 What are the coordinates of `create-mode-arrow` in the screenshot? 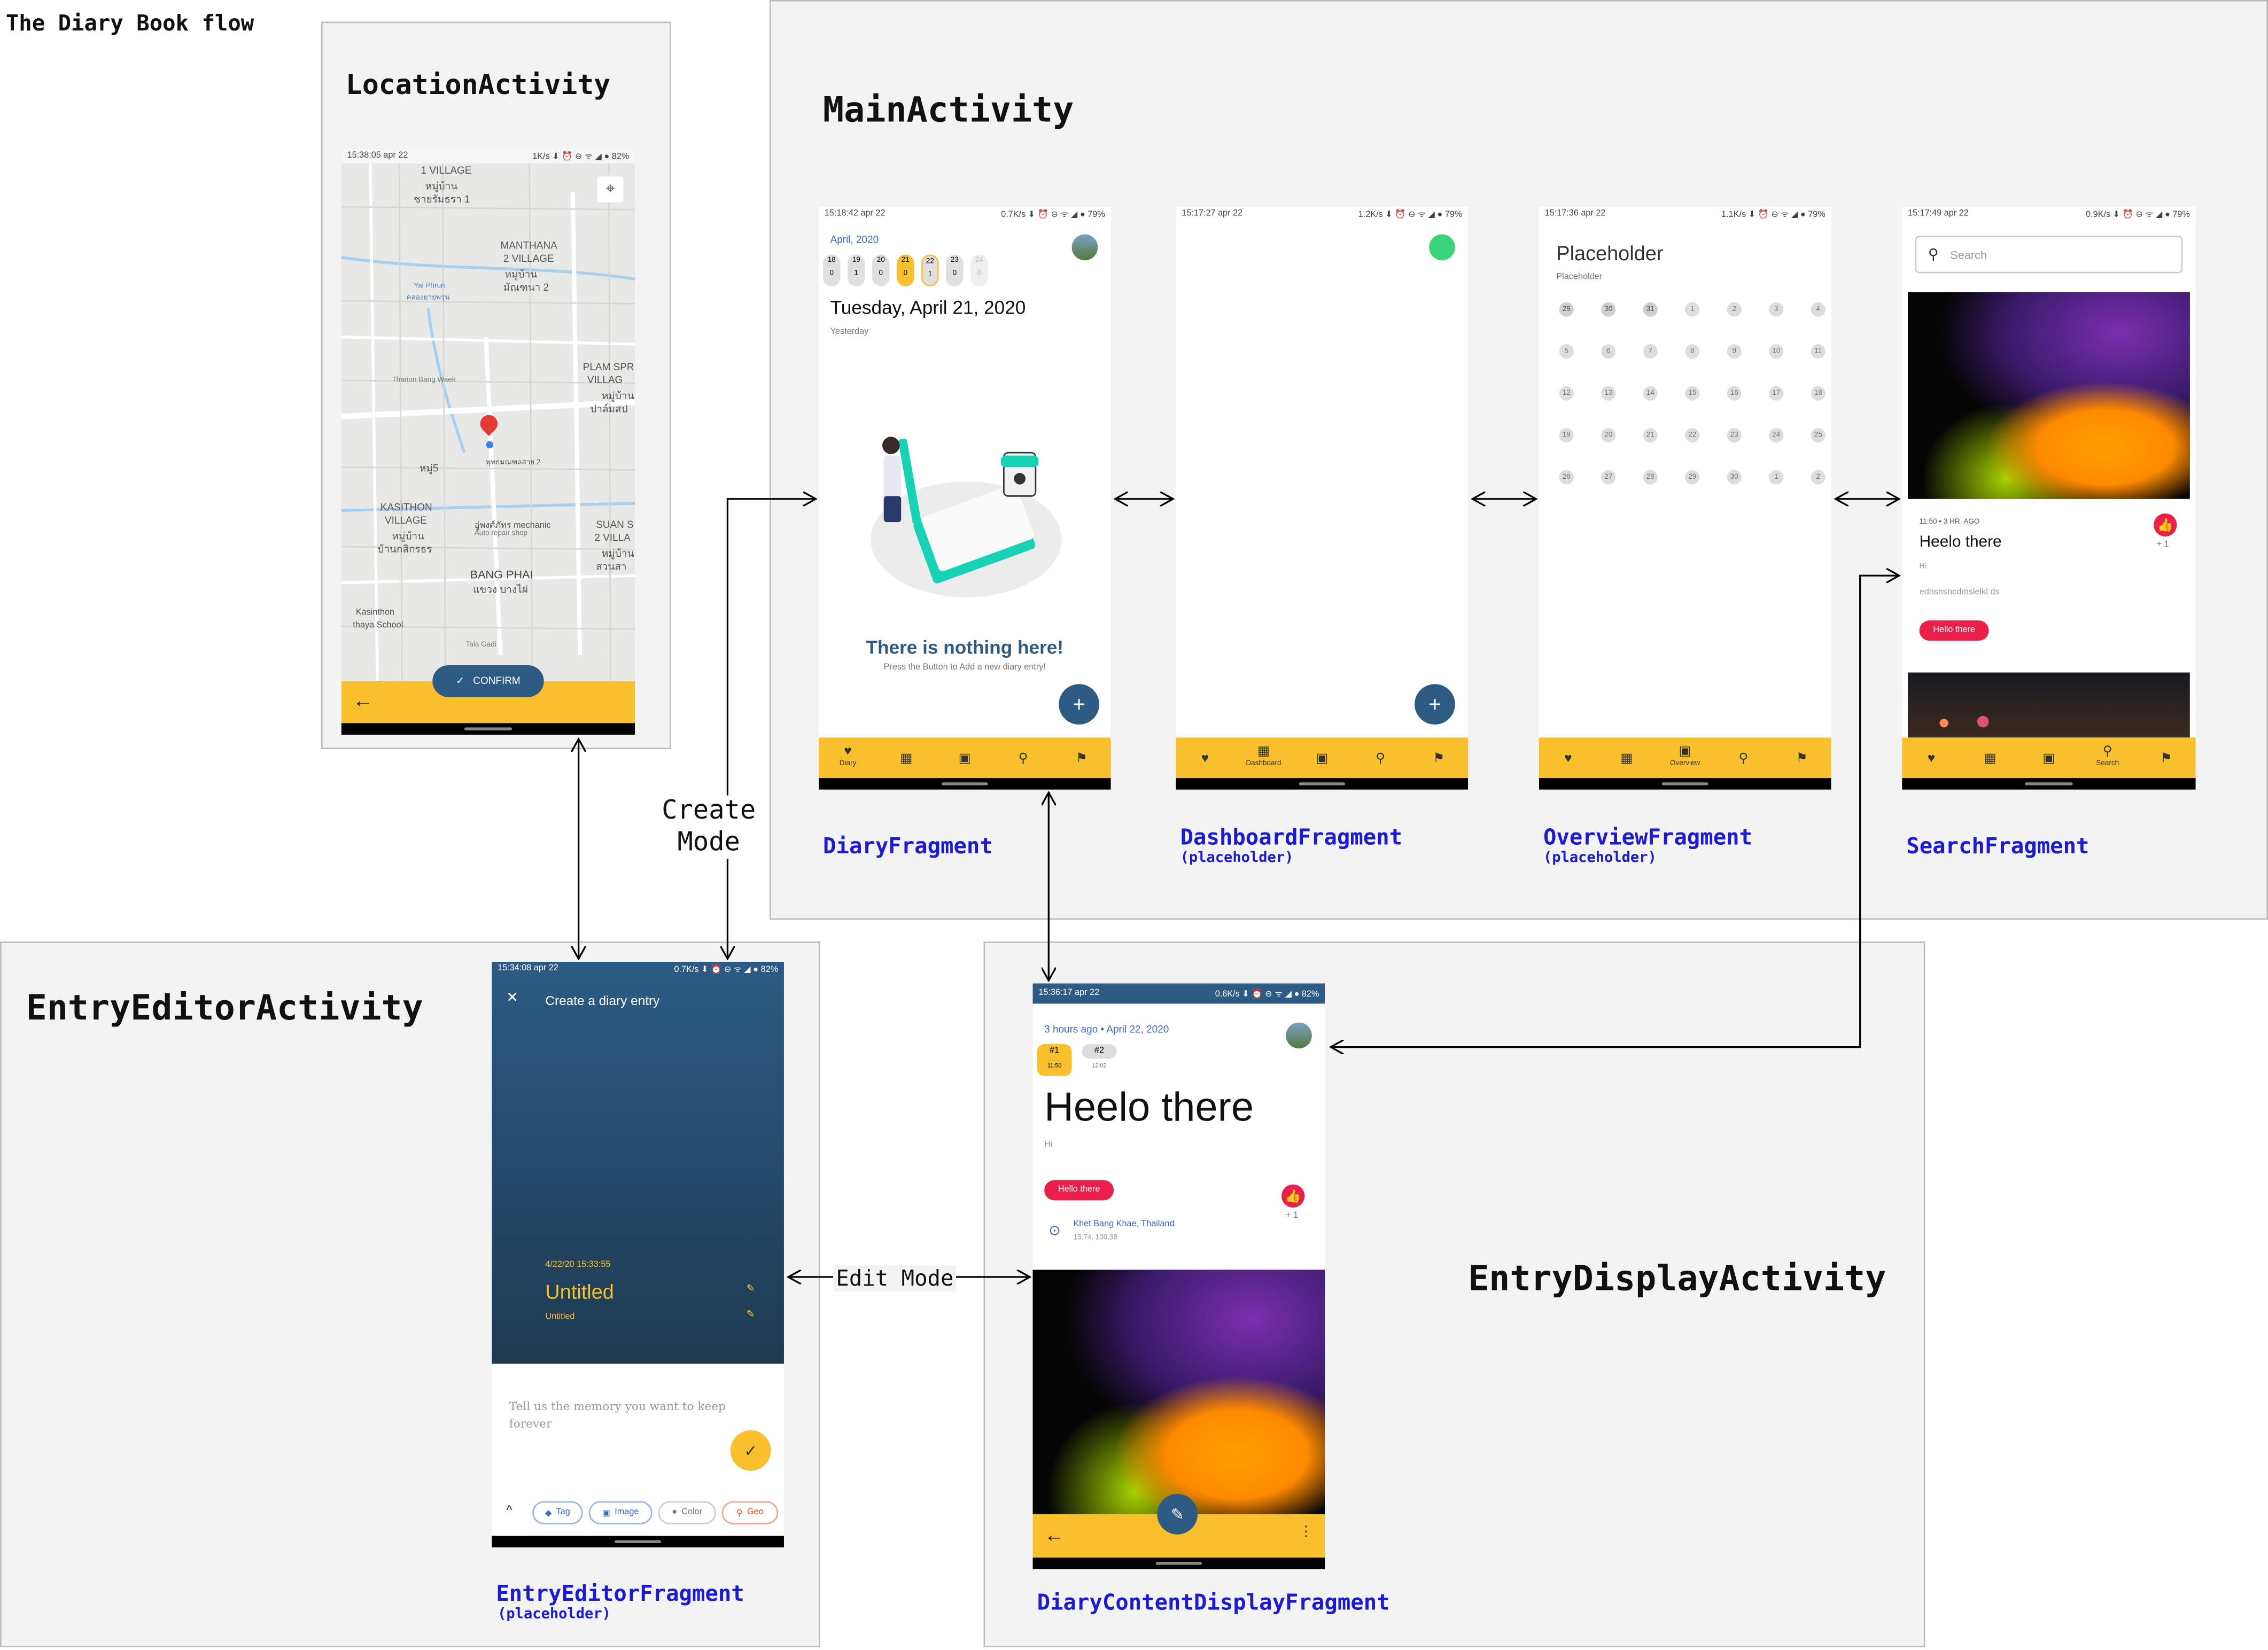 It's located at (771, 729).